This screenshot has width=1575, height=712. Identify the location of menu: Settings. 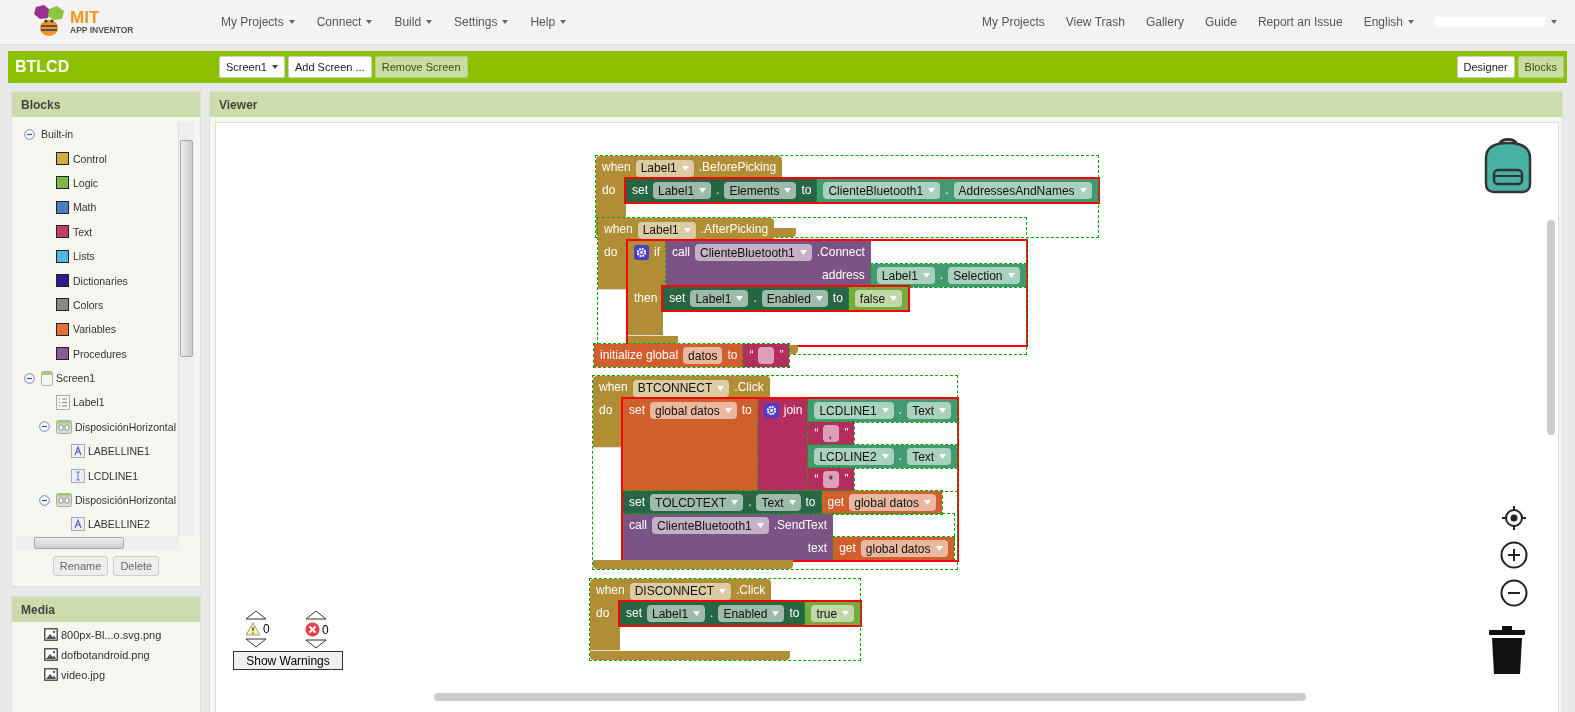
(481, 22).